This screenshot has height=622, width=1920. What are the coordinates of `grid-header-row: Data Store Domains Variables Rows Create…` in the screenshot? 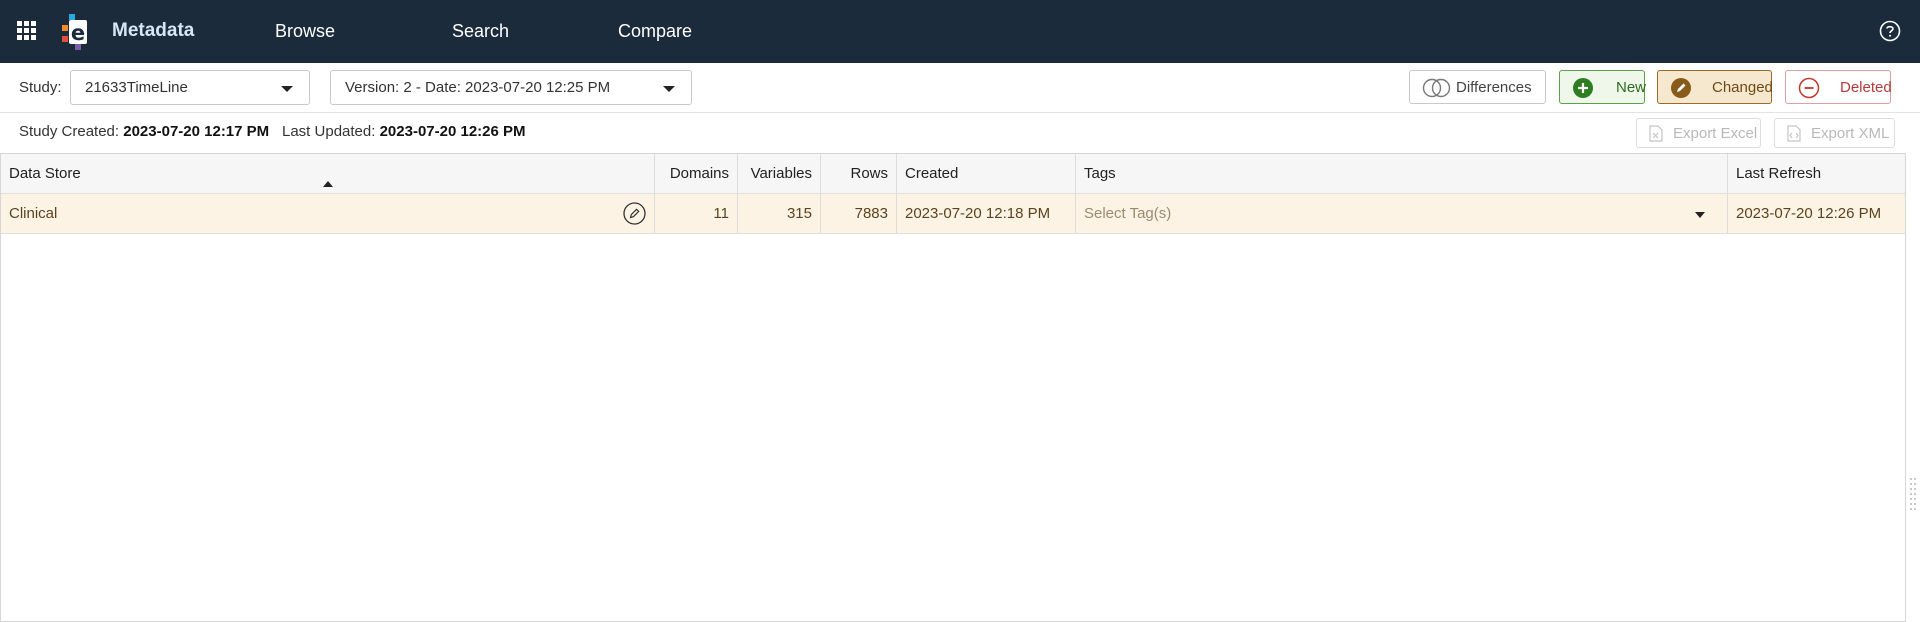 It's located at (953, 174).